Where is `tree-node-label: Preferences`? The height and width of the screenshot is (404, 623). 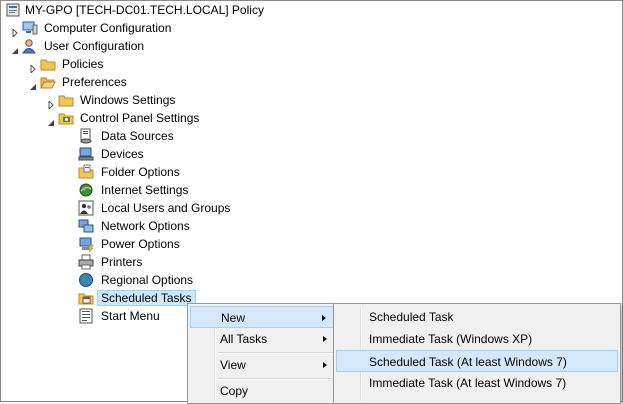 tree-node-label: Preferences is located at coordinates (94, 82).